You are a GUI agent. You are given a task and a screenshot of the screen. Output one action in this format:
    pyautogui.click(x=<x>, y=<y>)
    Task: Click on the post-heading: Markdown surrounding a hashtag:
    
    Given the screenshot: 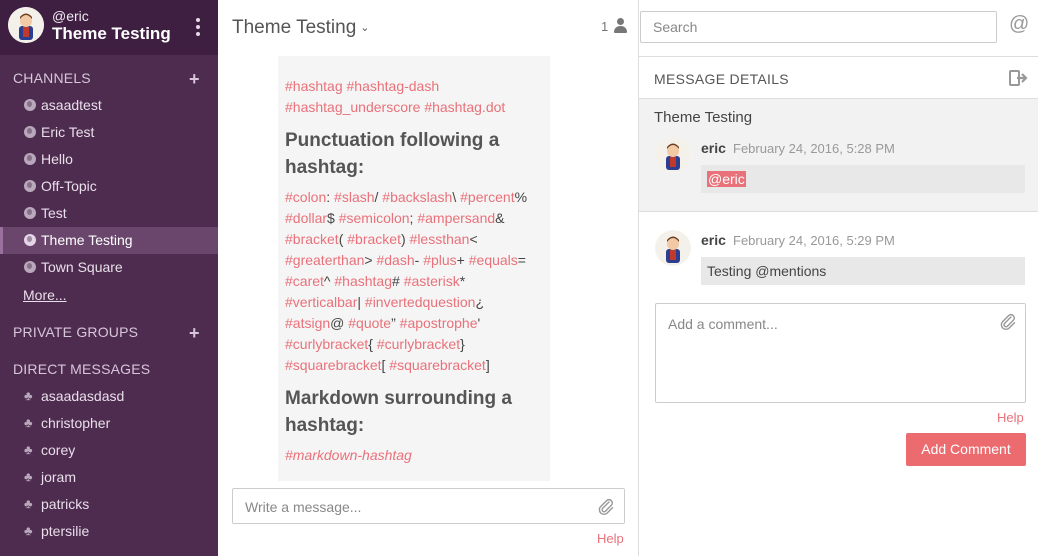 What is the action you would take?
    pyautogui.click(x=398, y=412)
    